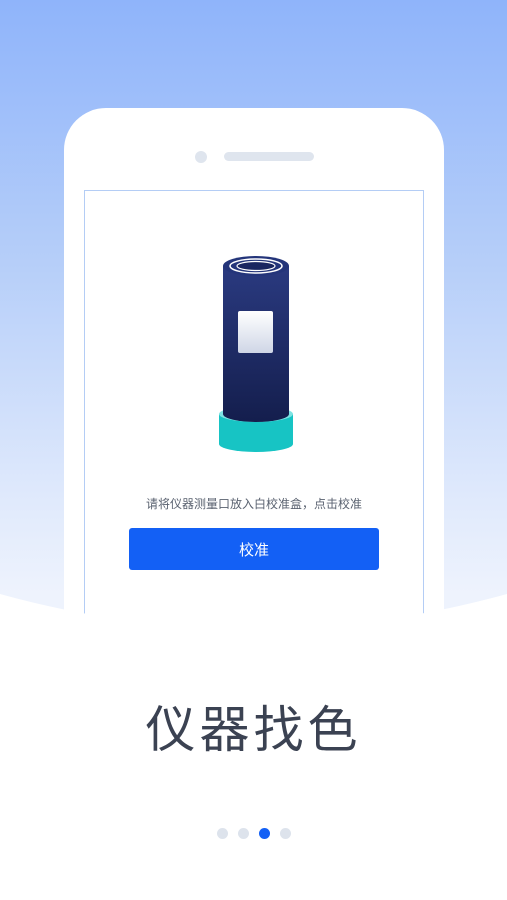  I want to click on calibration-instruction: 请将仪器测量口放入白校准盒，点击校准, so click(253, 504).